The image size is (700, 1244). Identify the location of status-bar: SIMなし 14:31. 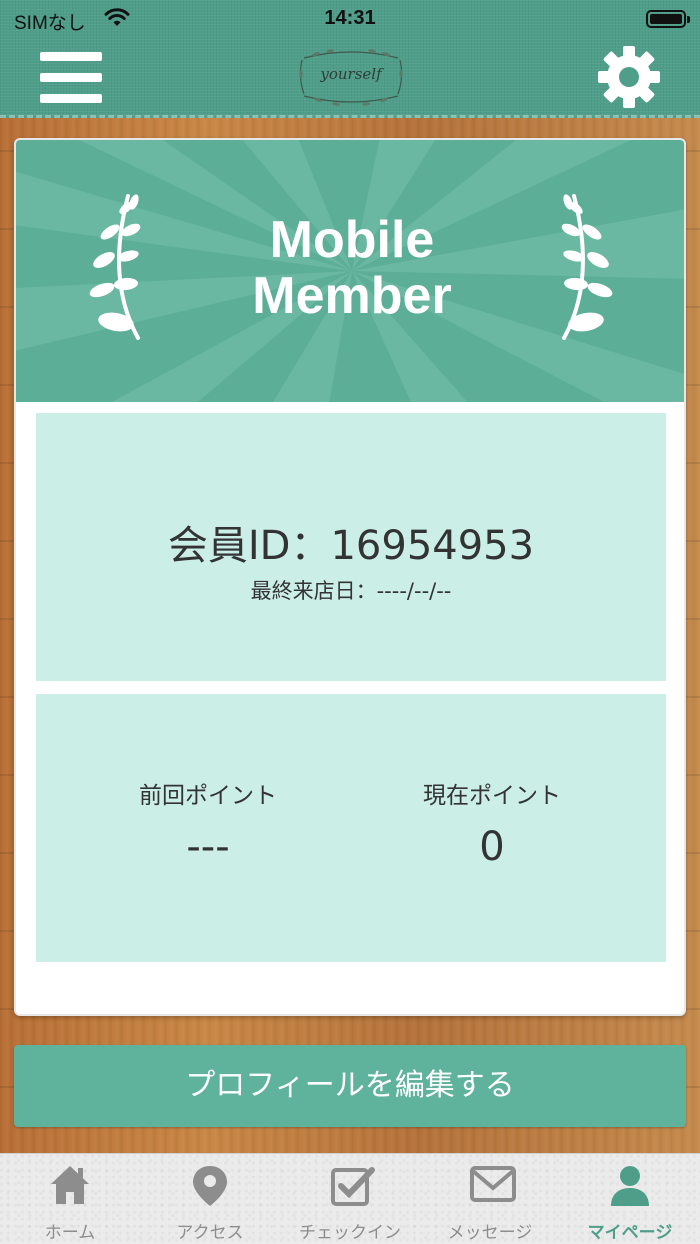
(350, 20).